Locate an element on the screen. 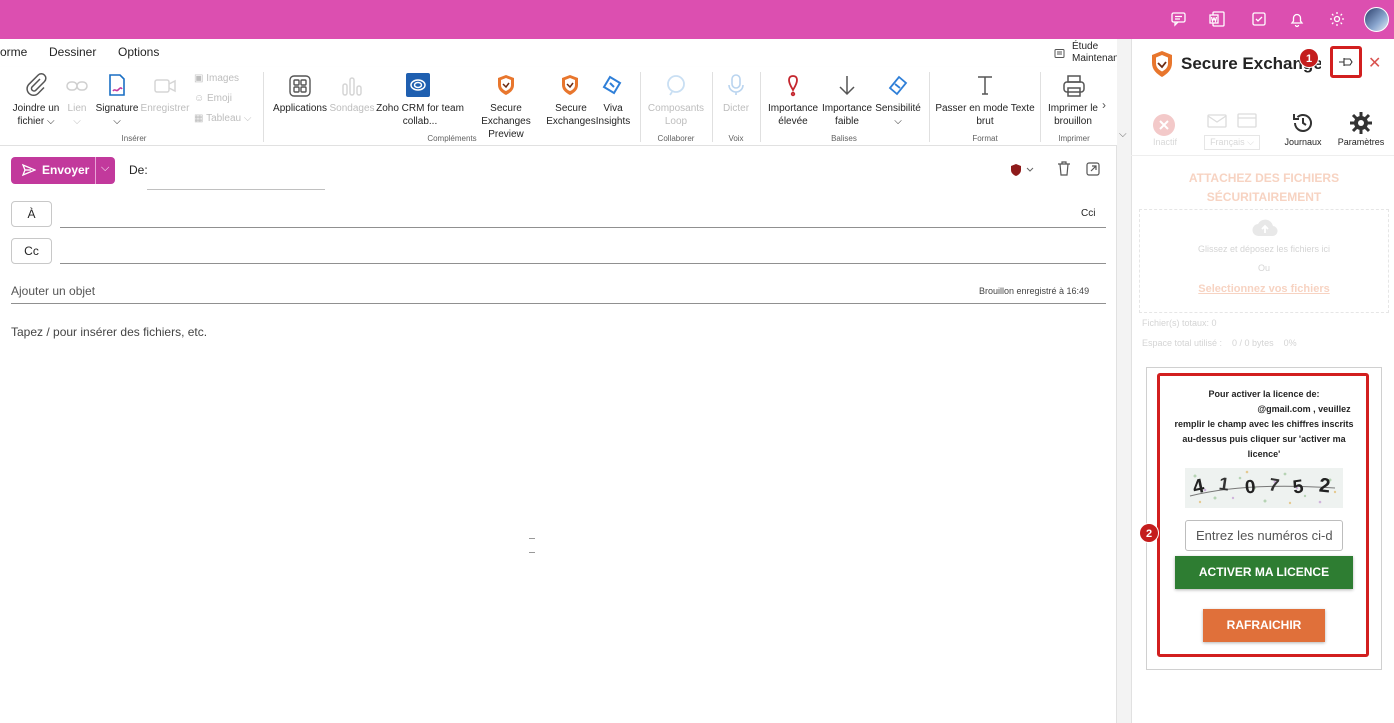  license-line-4: au-dessus puis cliquer sur 'activer ma is located at coordinates (1264, 439).